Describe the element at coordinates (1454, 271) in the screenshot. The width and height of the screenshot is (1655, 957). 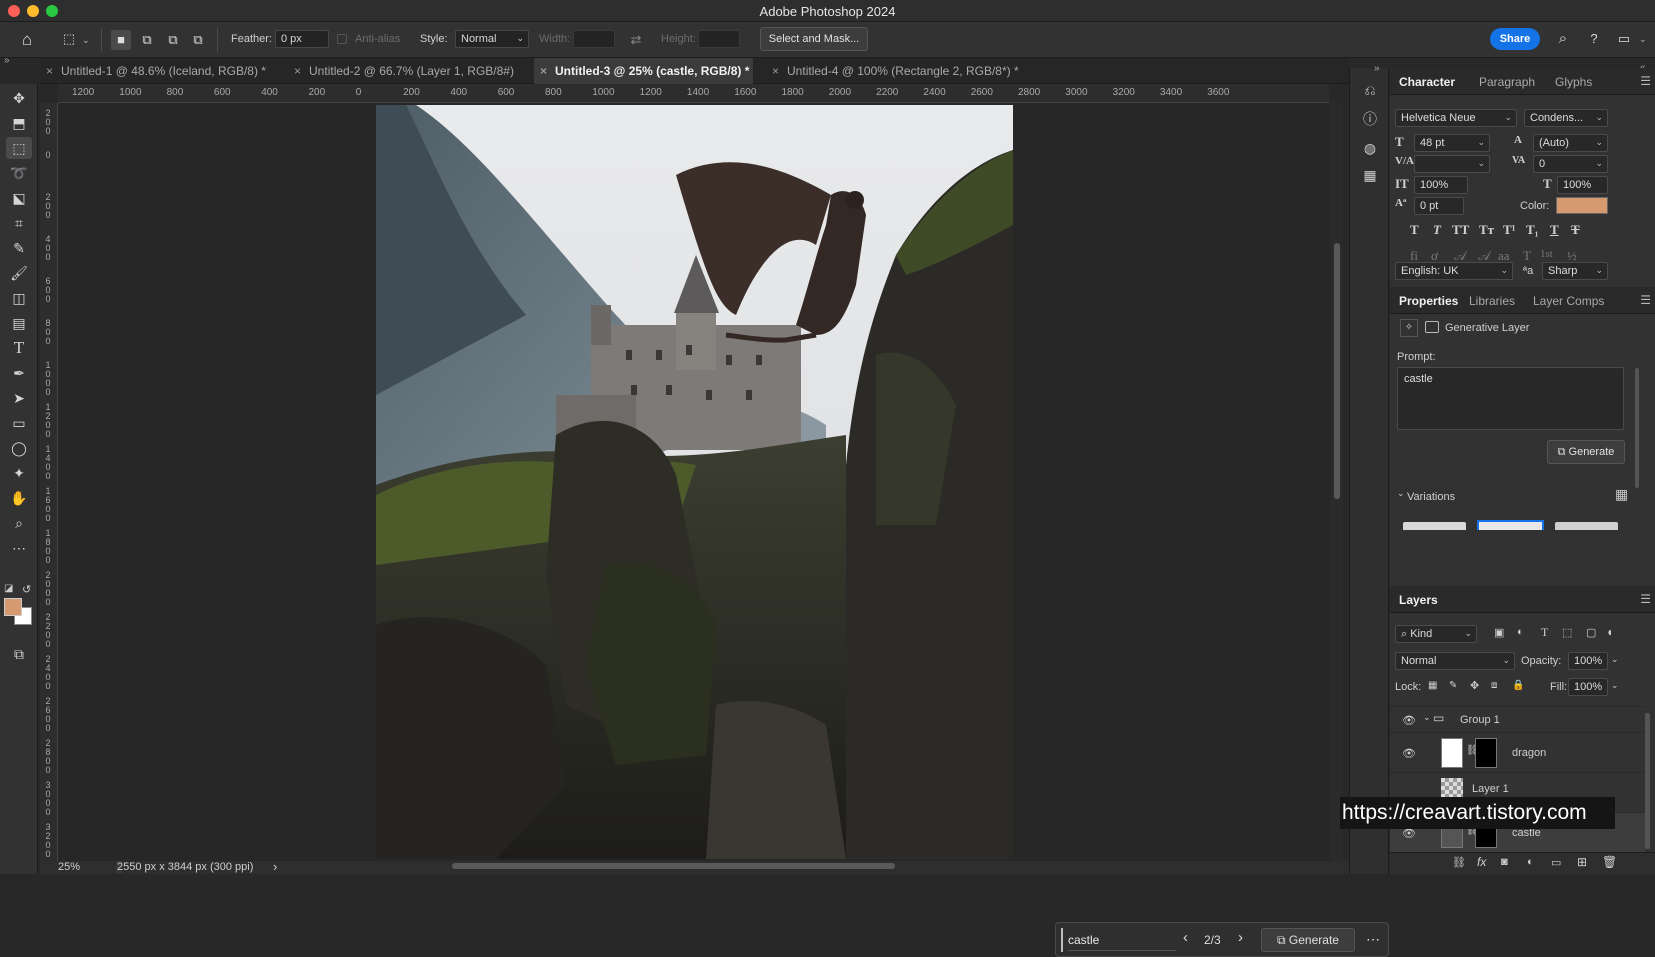
I see `language-select: English: UK ⌄` at that location.